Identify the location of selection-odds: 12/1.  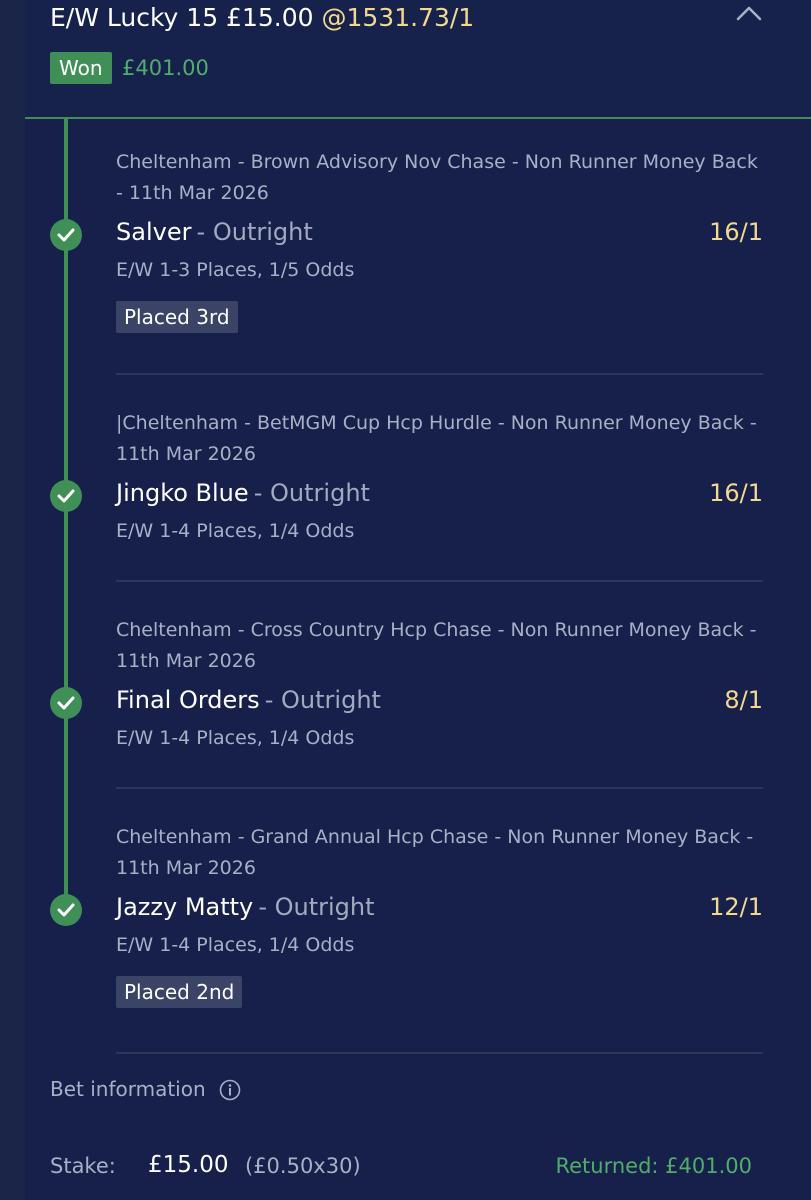
(736, 907).